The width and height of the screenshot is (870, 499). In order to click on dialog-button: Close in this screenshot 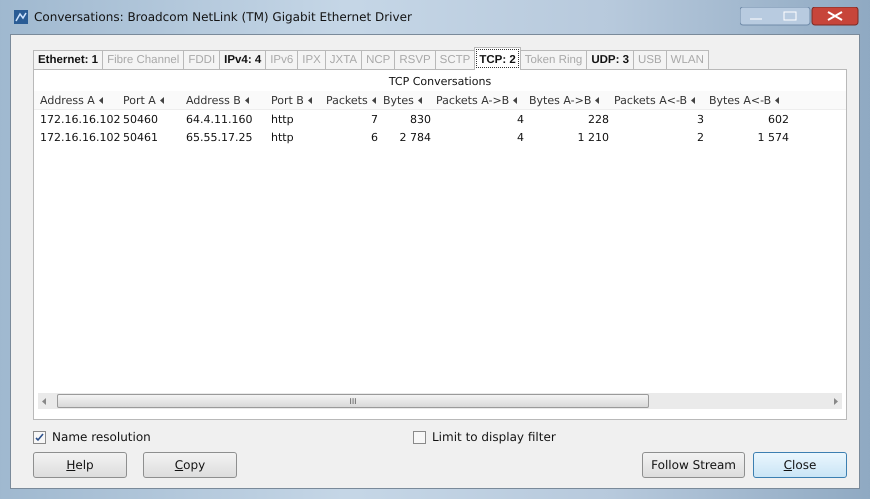, I will do `click(800, 465)`.